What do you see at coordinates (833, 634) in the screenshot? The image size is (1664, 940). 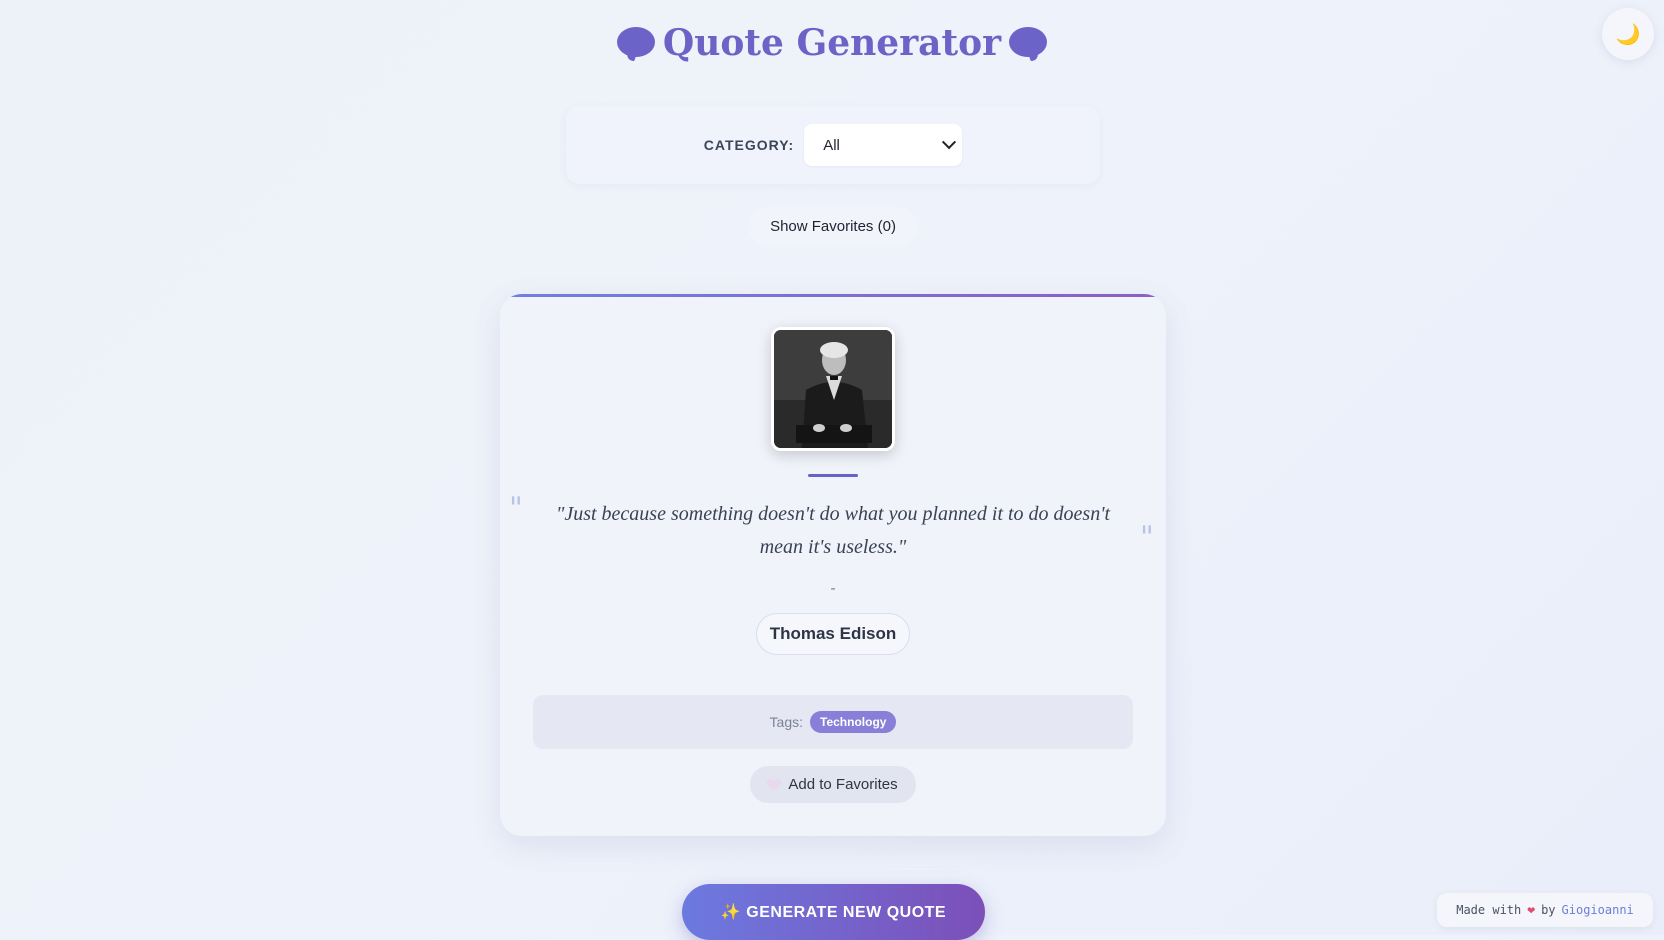 I see `author-name: Thomas Edison` at bounding box center [833, 634].